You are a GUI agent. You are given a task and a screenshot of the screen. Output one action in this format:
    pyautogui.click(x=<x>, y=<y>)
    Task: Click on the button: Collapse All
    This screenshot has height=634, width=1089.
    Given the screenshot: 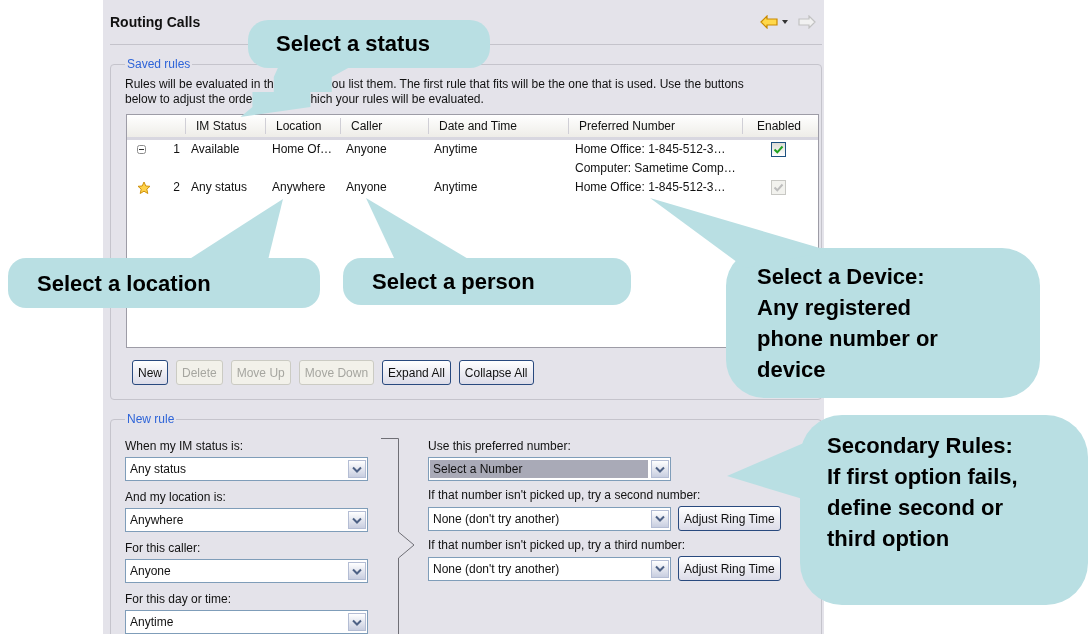 What is the action you would take?
    pyautogui.click(x=496, y=372)
    